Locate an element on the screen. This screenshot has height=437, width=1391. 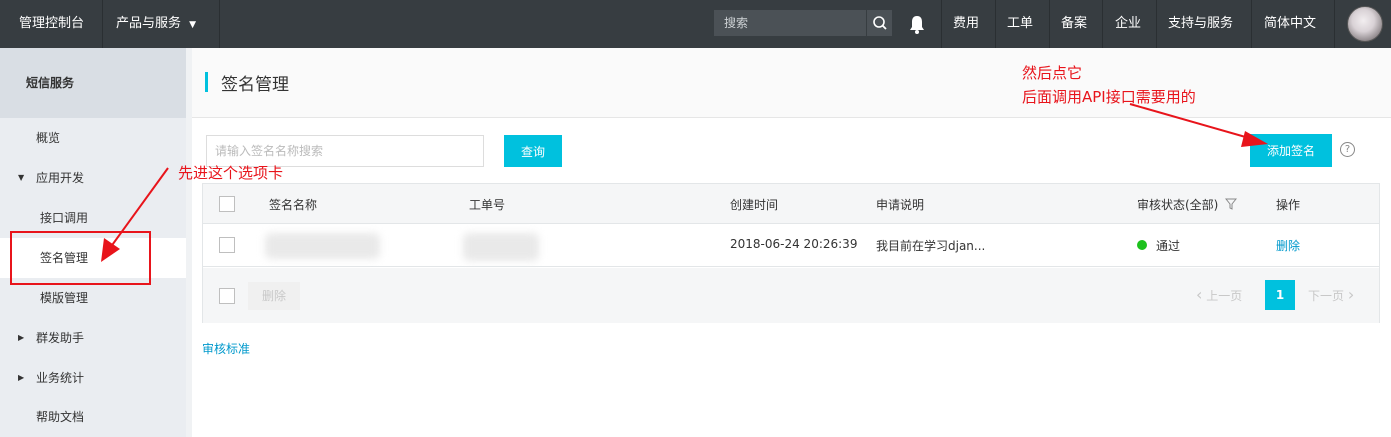
menu-language: 简体中文 is located at coordinates (1290, 24).